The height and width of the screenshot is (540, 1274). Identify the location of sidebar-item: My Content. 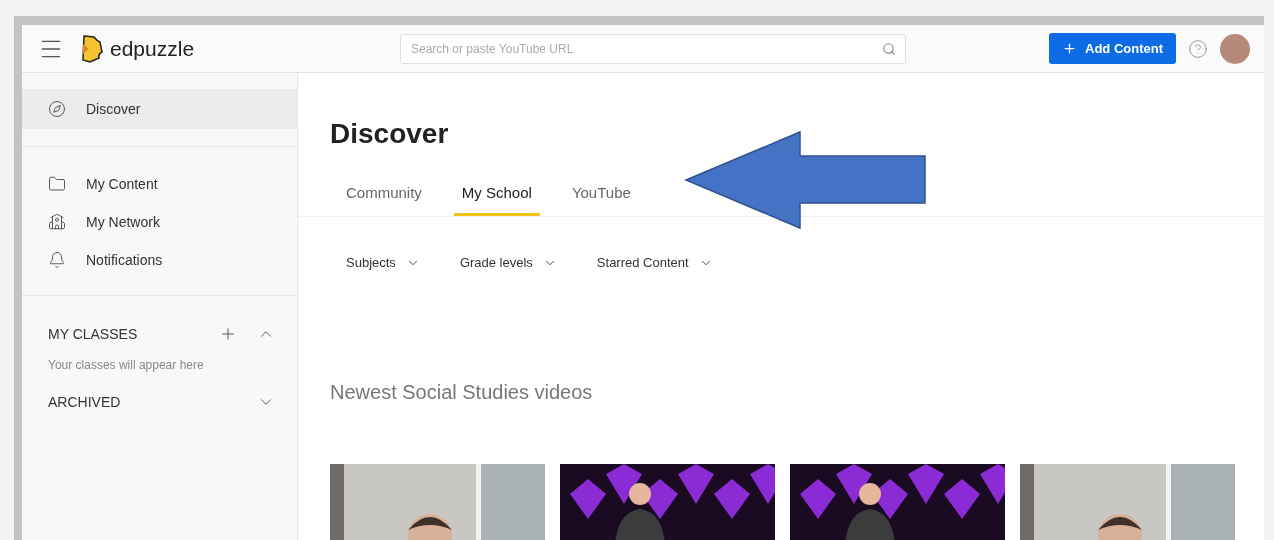
(159, 184).